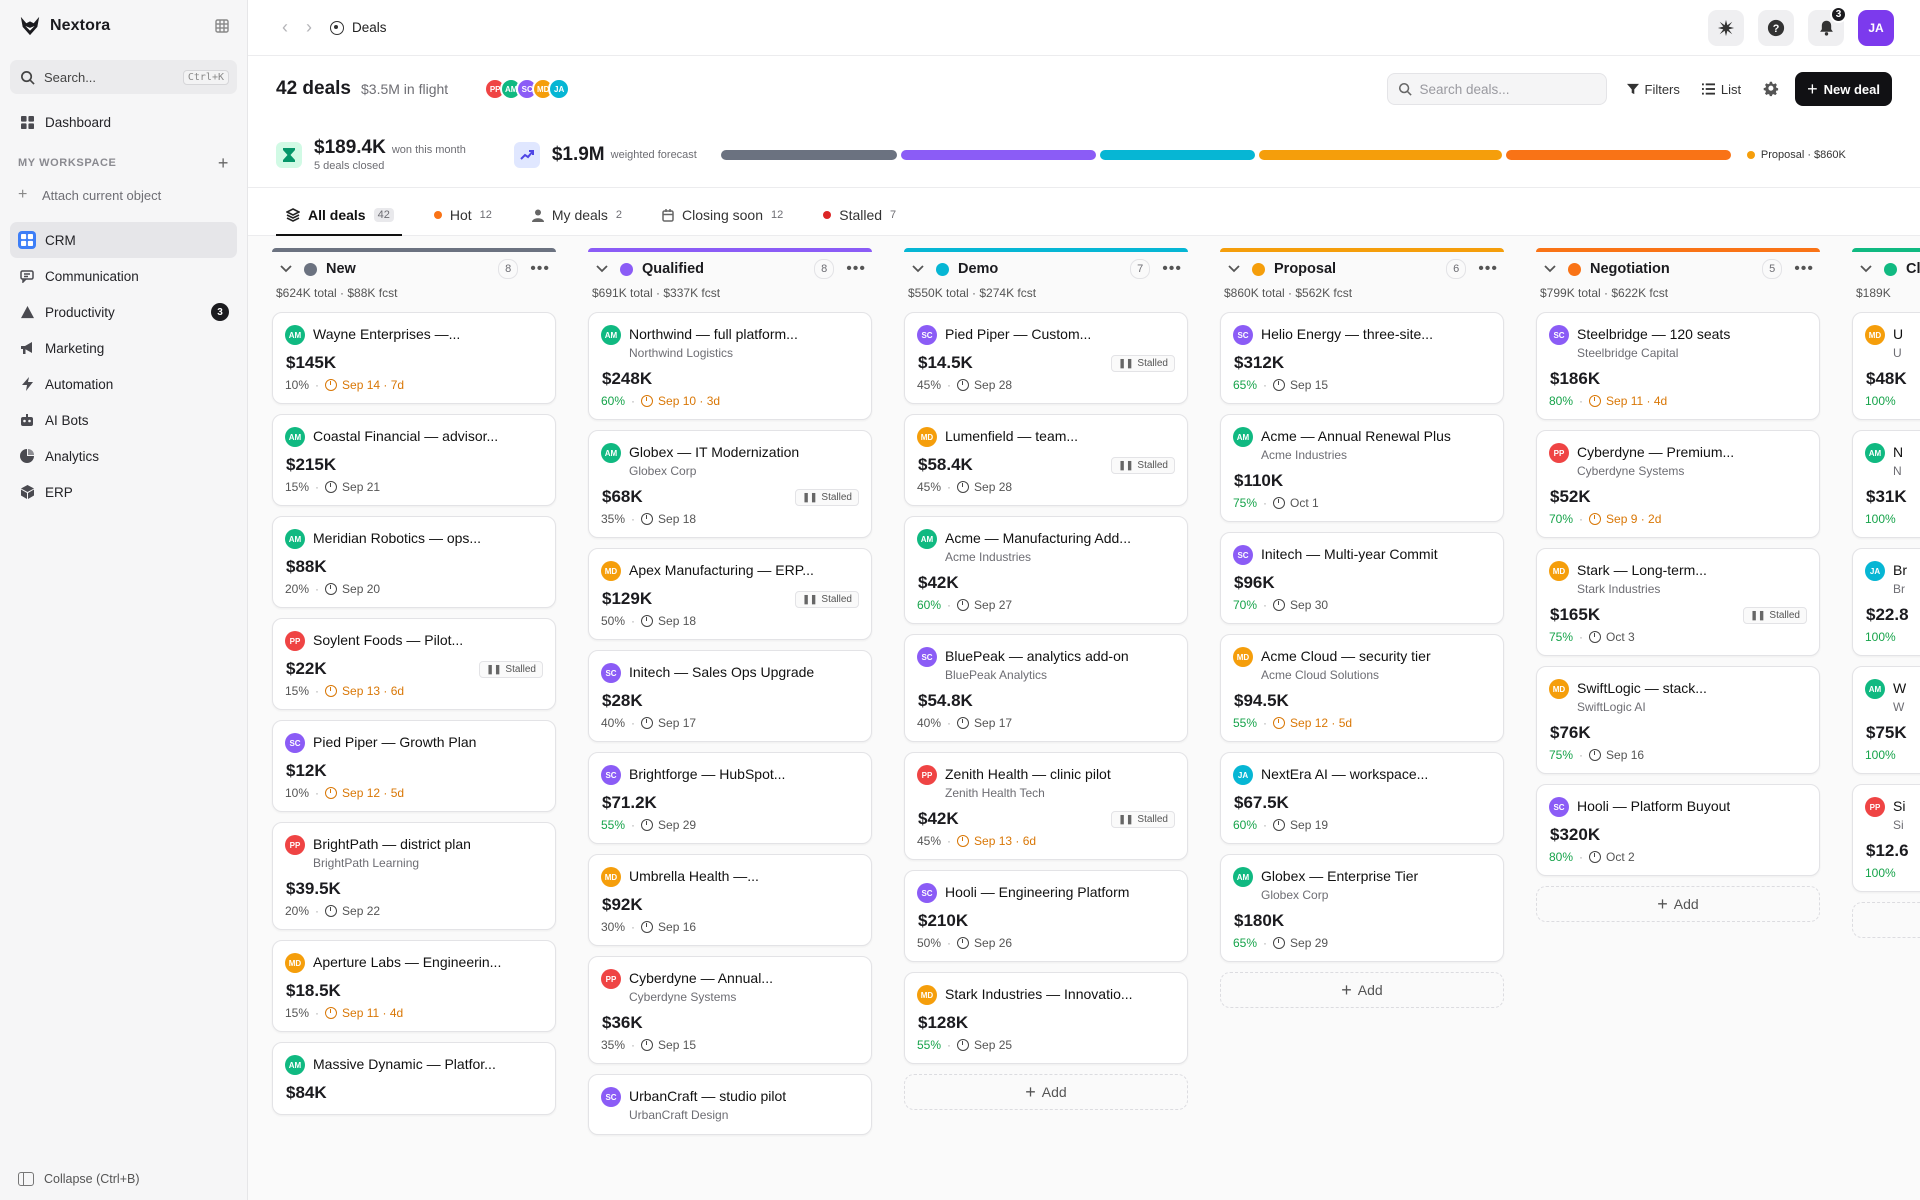 The height and width of the screenshot is (1200, 1920). I want to click on apps-grid-icon, so click(222, 26).